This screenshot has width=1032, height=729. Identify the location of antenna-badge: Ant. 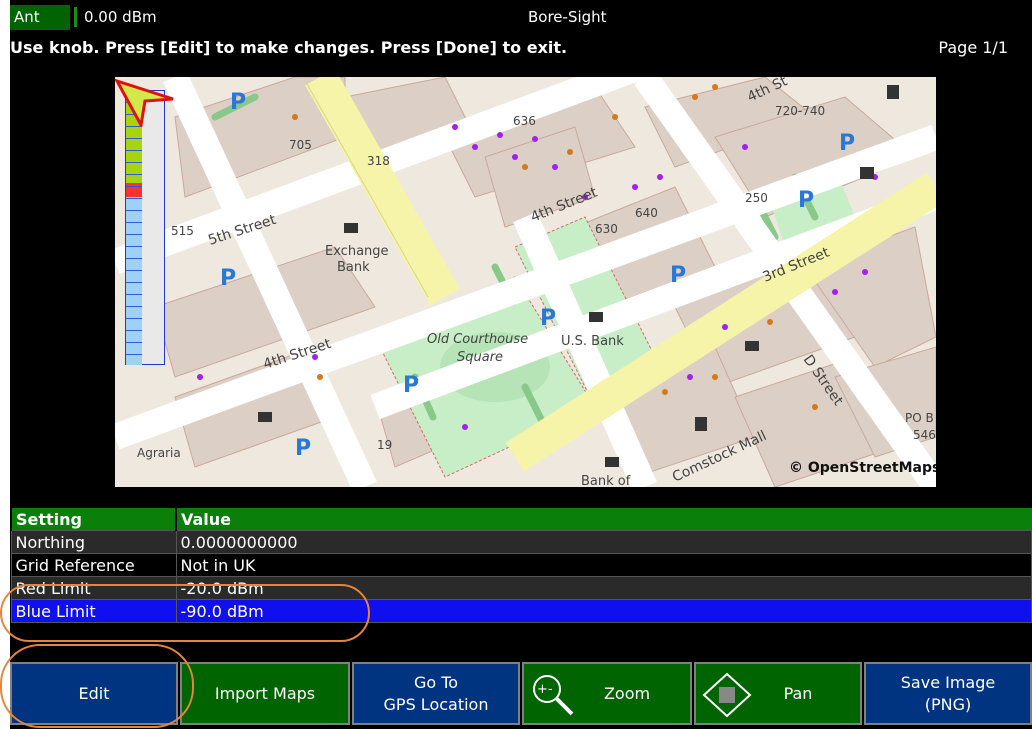
(40, 17).